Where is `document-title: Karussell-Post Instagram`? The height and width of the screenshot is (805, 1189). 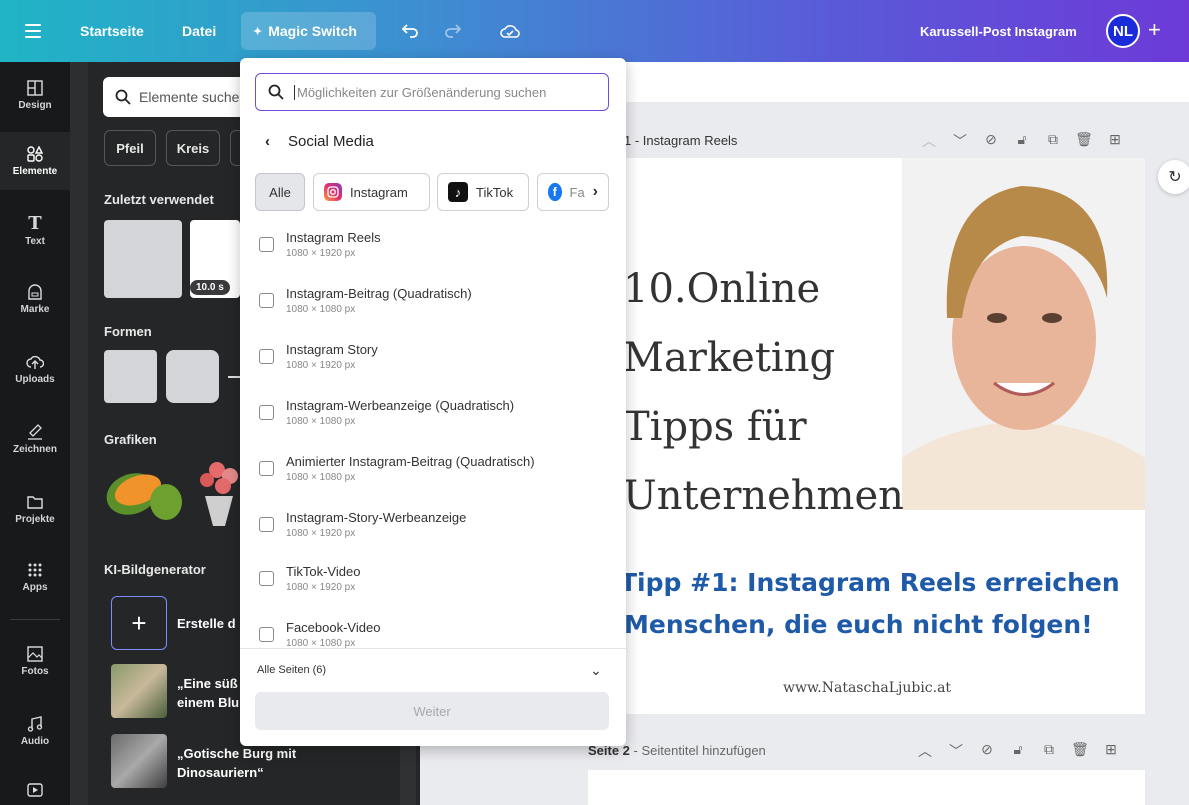 document-title: Karussell-Post Instagram is located at coordinates (998, 31).